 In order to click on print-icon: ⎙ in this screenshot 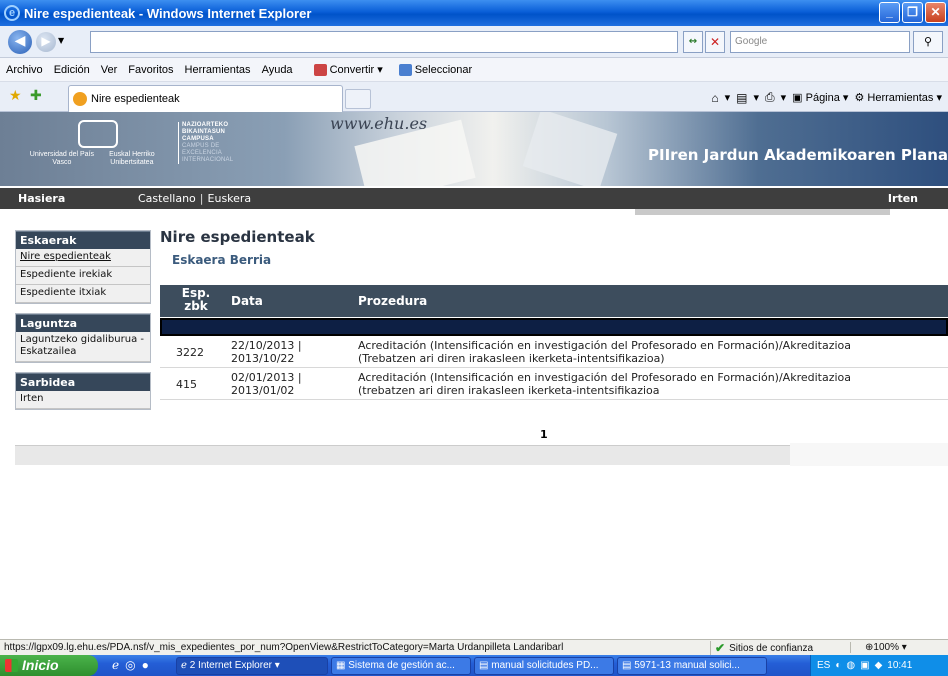, I will do `click(770, 97)`.